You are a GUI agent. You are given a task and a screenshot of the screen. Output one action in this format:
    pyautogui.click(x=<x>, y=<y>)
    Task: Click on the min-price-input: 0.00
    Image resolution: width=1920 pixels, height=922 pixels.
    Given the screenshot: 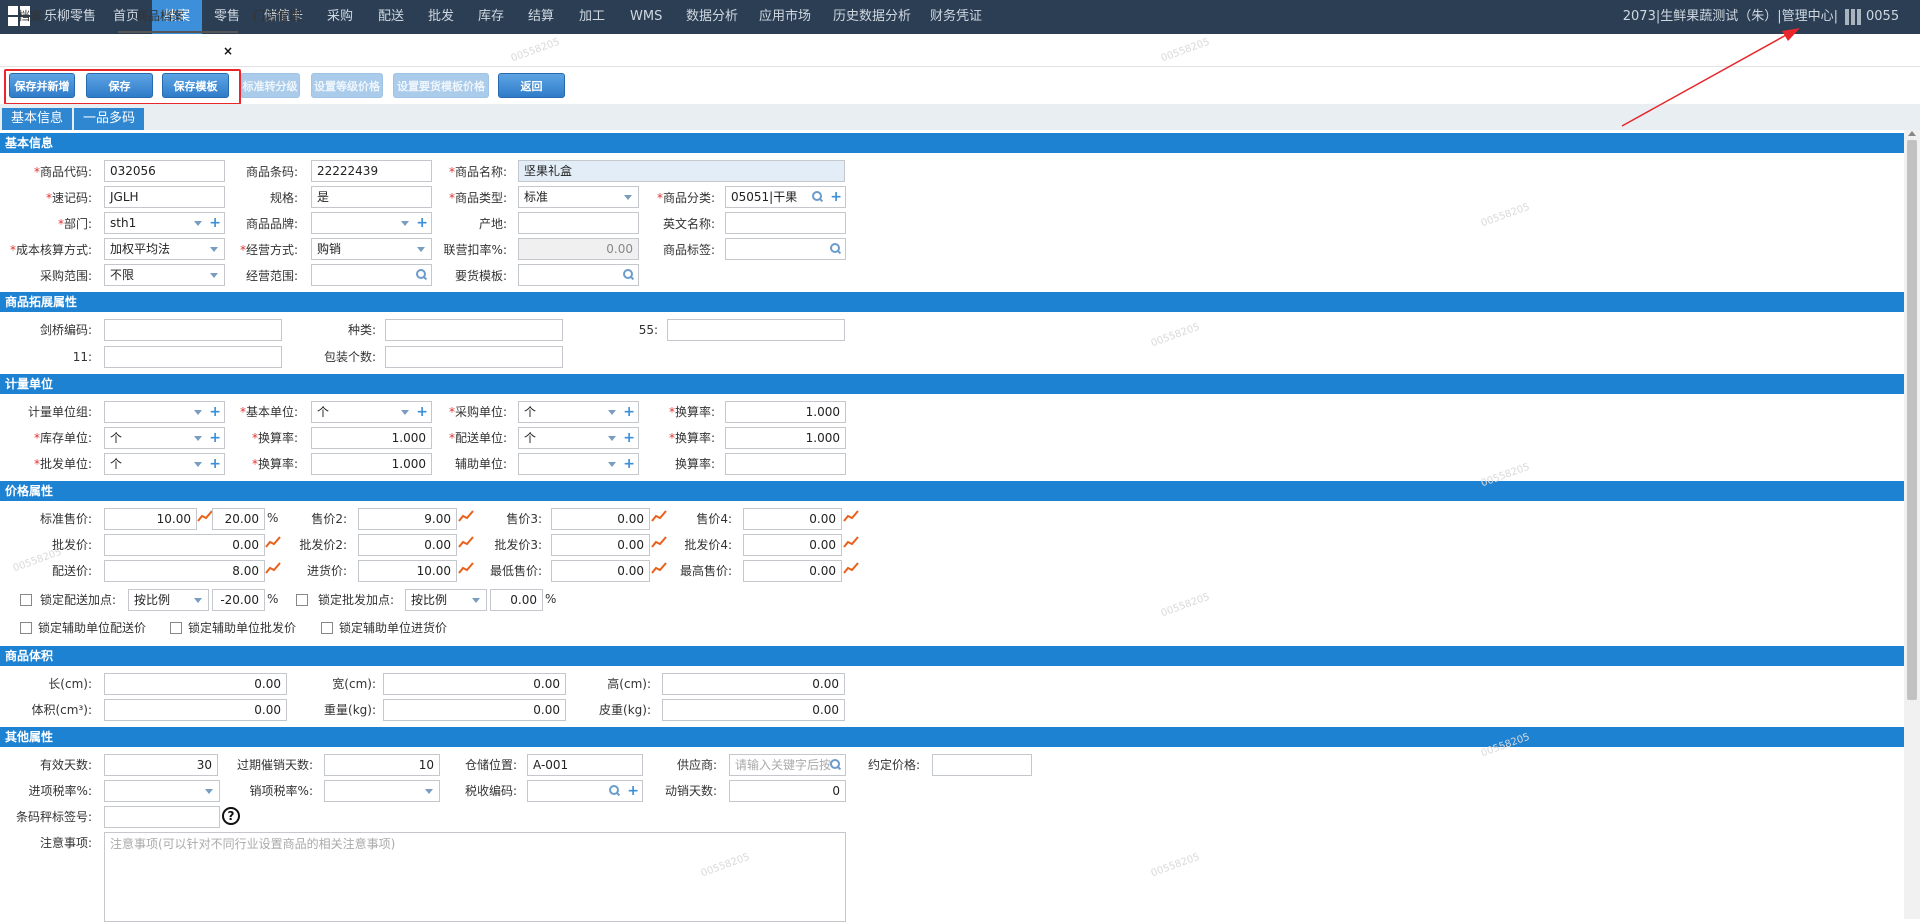 What is the action you would take?
    pyautogui.click(x=600, y=571)
    